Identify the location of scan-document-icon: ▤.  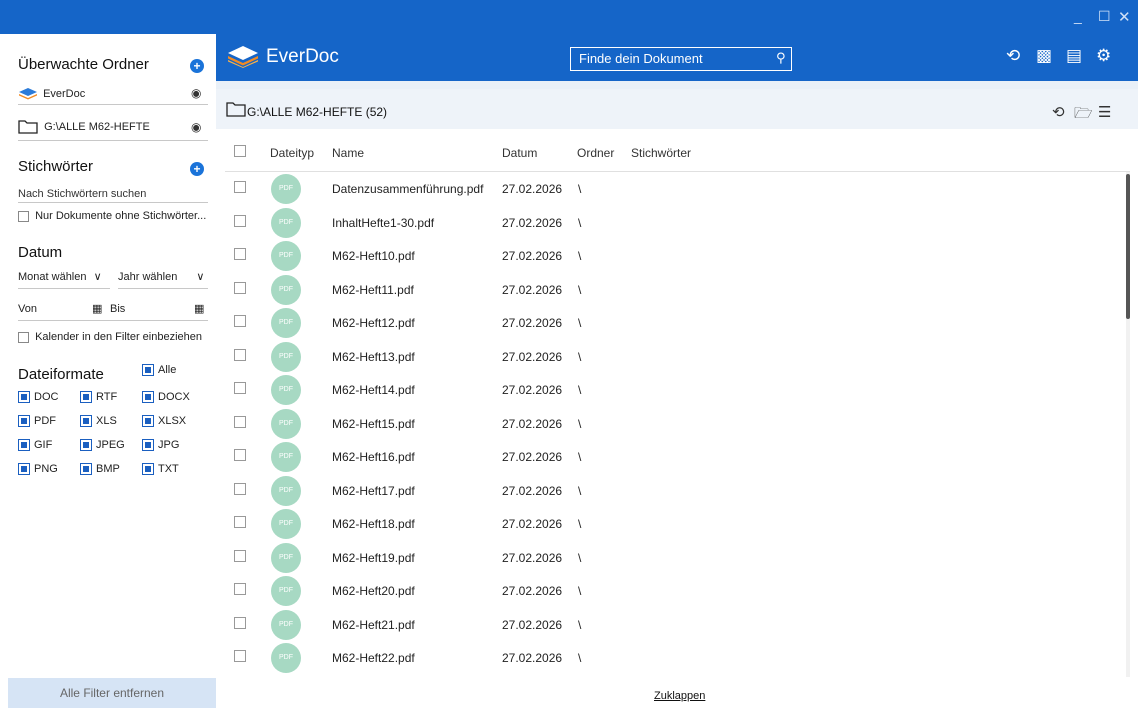
(1074, 56).